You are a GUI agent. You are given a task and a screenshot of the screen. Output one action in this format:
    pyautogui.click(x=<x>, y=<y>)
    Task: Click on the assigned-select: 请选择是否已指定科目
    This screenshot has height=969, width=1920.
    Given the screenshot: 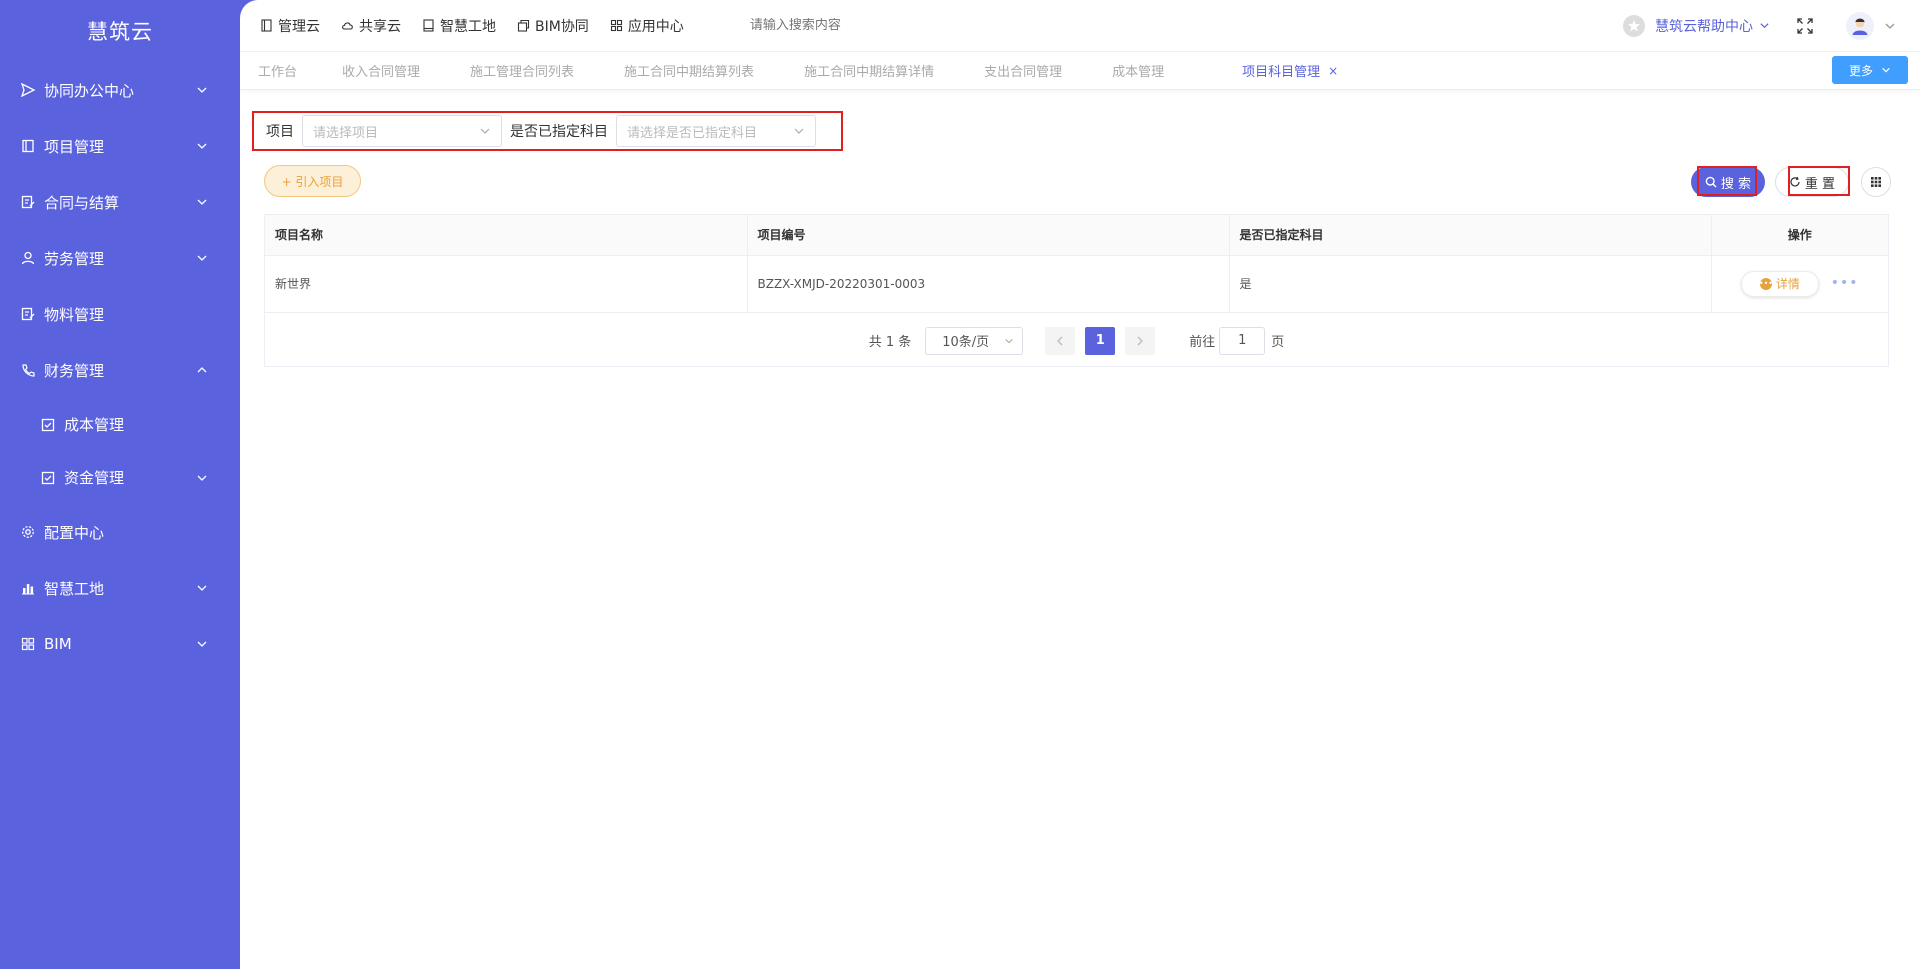 What is the action you would take?
    pyautogui.click(x=716, y=131)
    